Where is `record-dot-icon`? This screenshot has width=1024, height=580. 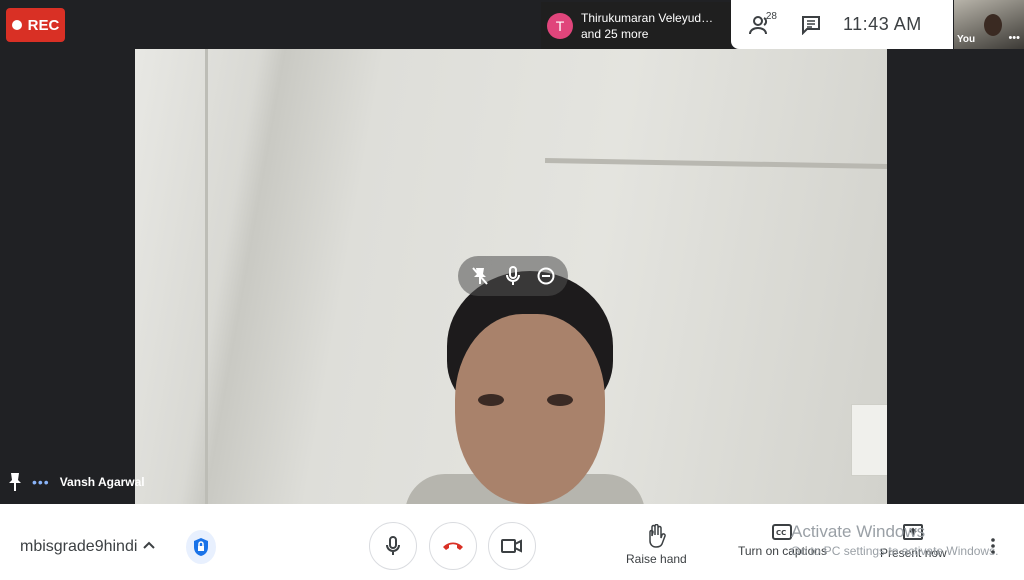
record-dot-icon is located at coordinates (16, 25).